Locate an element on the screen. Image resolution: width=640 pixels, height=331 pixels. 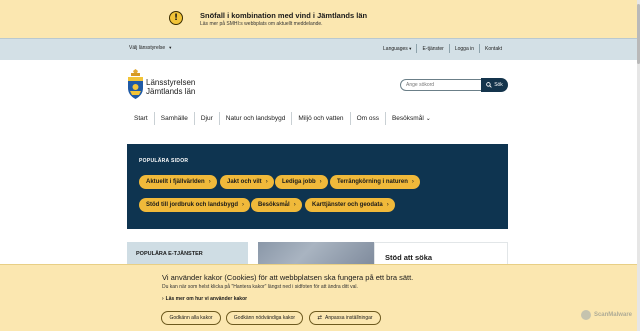
popular-link: Aktuellt i fjällvärlden › is located at coordinates (178, 182).